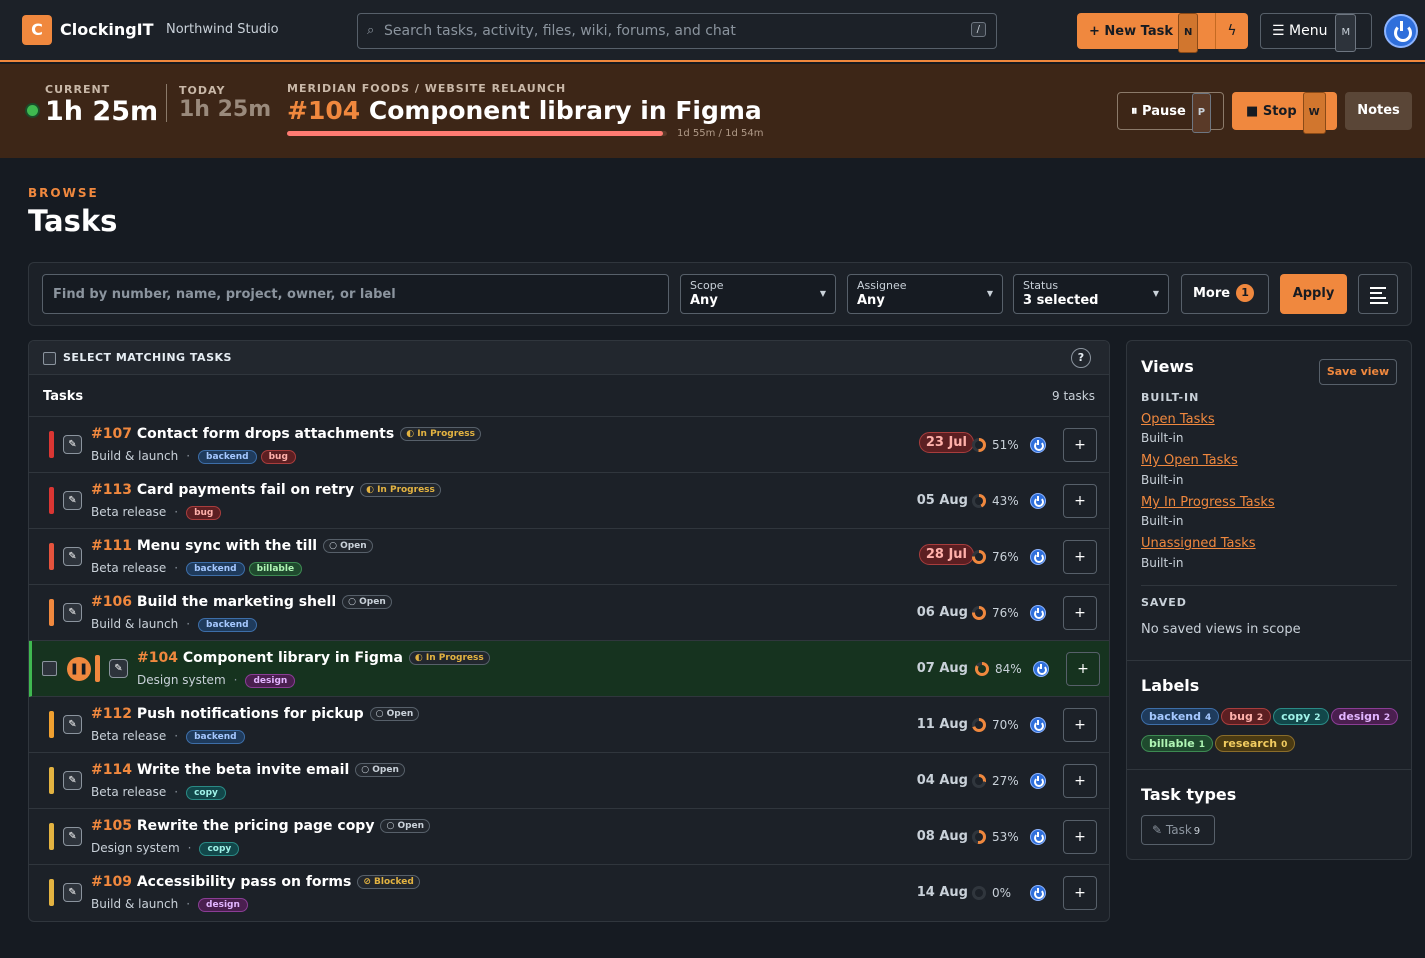 The height and width of the screenshot is (958, 1425). I want to click on select-all-label: SELECT MATCHING TASKS, so click(147, 357).